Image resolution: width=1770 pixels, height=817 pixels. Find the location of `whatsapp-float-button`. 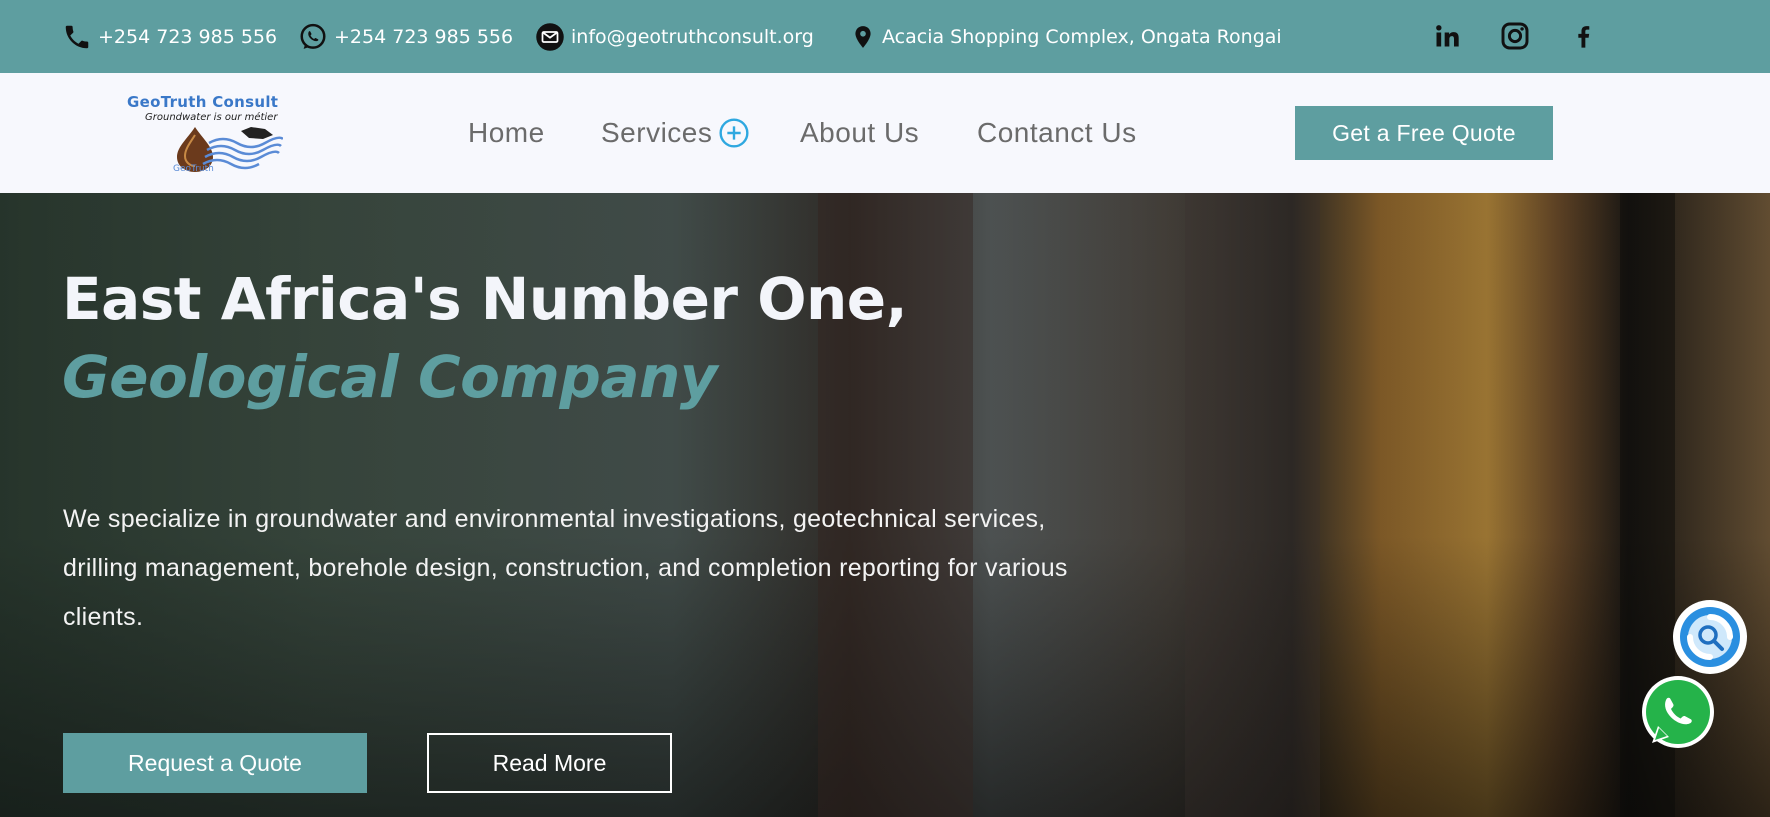

whatsapp-float-button is located at coordinates (1678, 713).